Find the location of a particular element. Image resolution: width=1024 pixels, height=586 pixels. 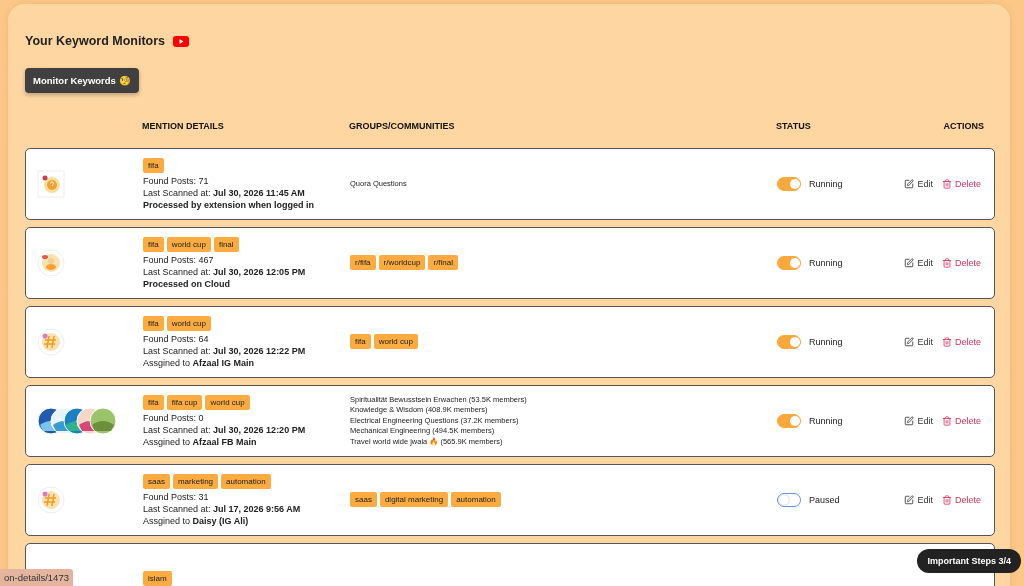

monitor-note: Processed by extension when logged in is located at coordinates (229, 205).